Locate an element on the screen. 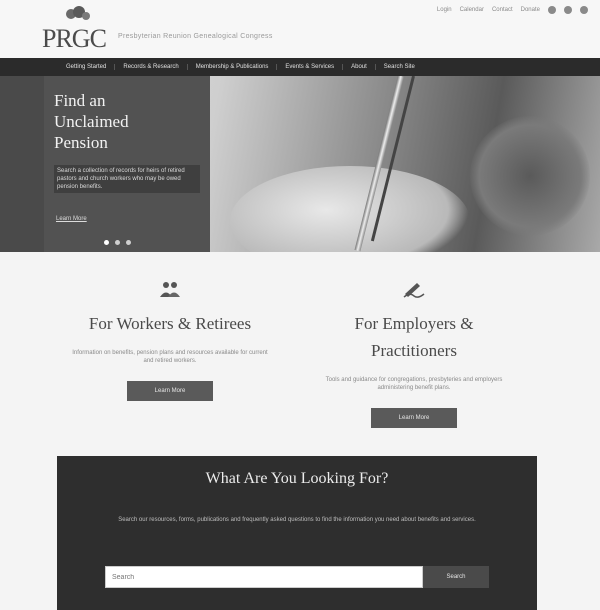 This screenshot has height=610, width=600. workers-learn-more-button: Learn More is located at coordinates (170, 391).